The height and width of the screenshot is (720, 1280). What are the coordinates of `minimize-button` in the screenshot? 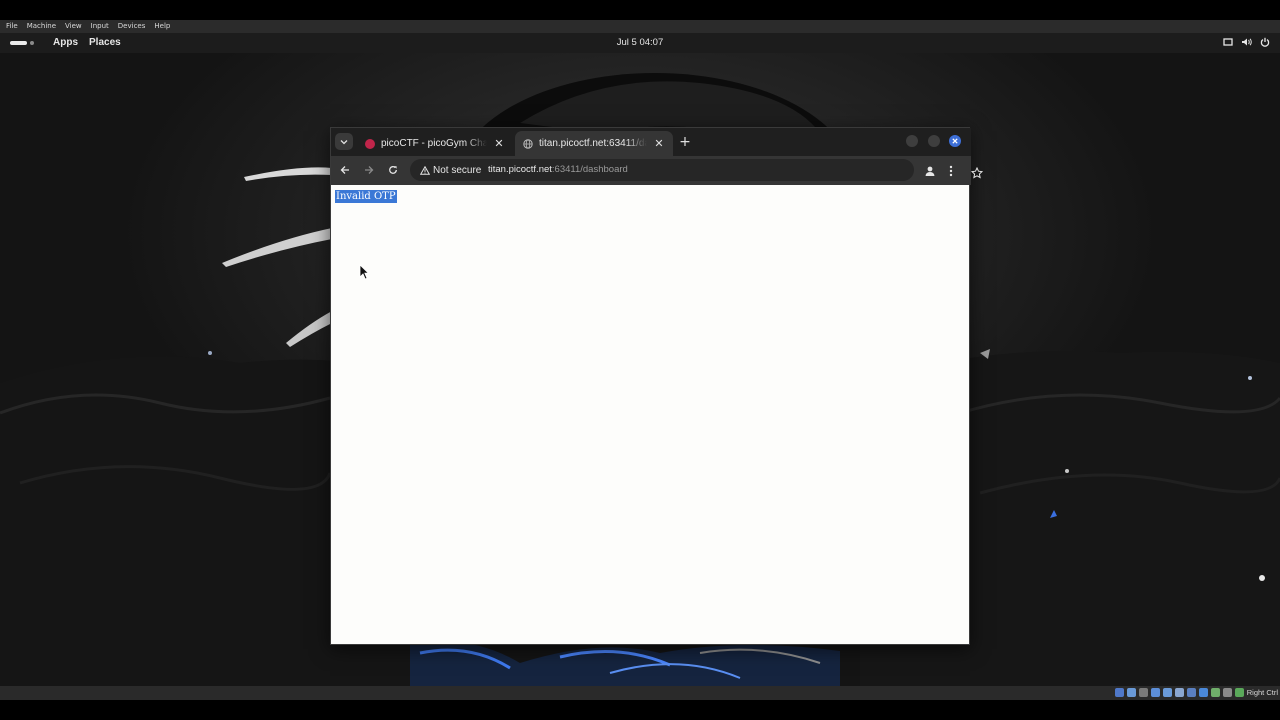 It's located at (912, 141).